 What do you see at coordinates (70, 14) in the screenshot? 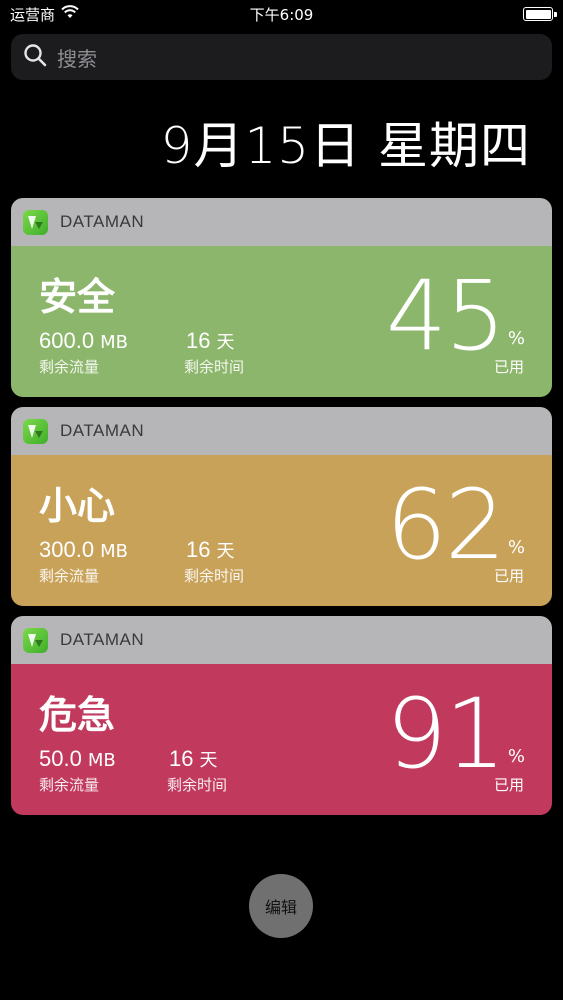
I see `wifi-icon` at bounding box center [70, 14].